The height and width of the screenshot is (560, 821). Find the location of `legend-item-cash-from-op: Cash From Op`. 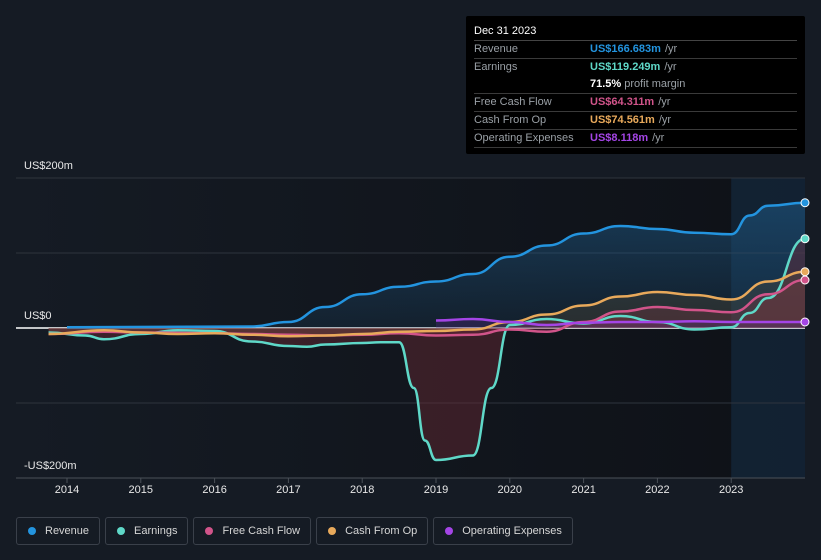

legend-item-cash-from-op: Cash From Op is located at coordinates (372, 531).